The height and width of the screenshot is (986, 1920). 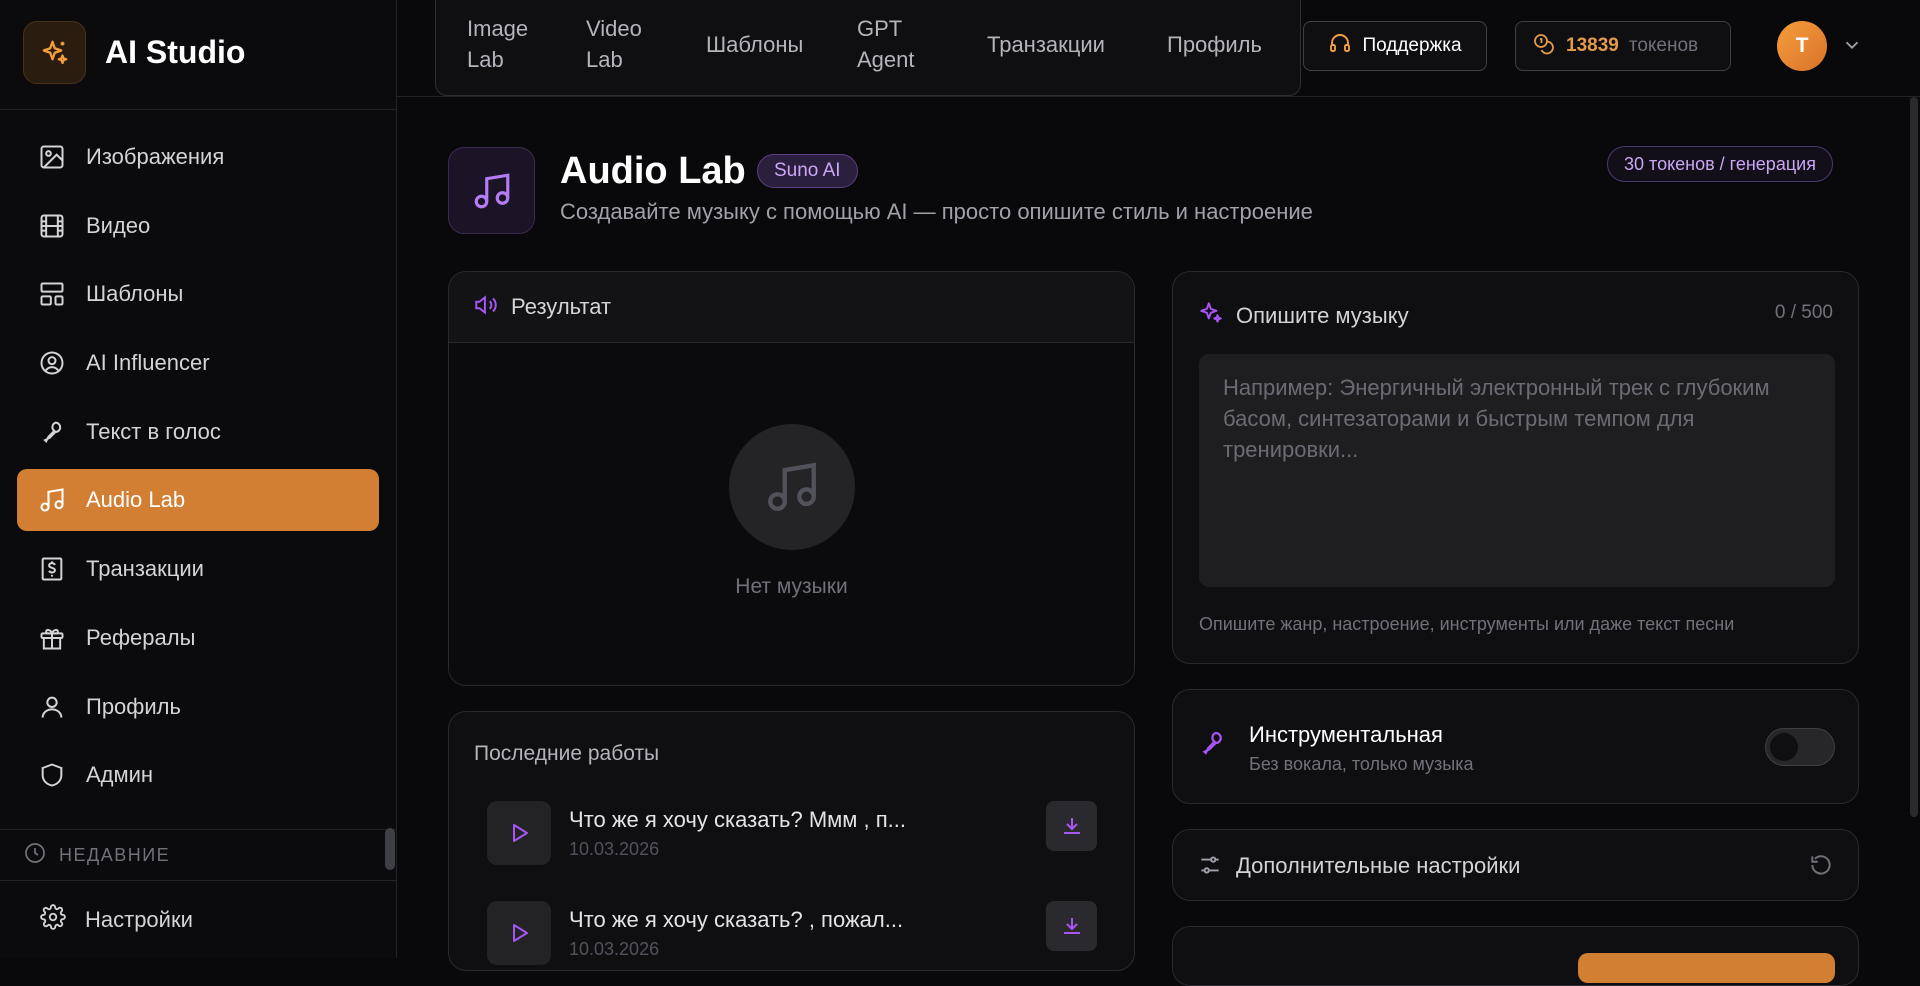 I want to click on chevron-down-icon, so click(x=1852, y=47).